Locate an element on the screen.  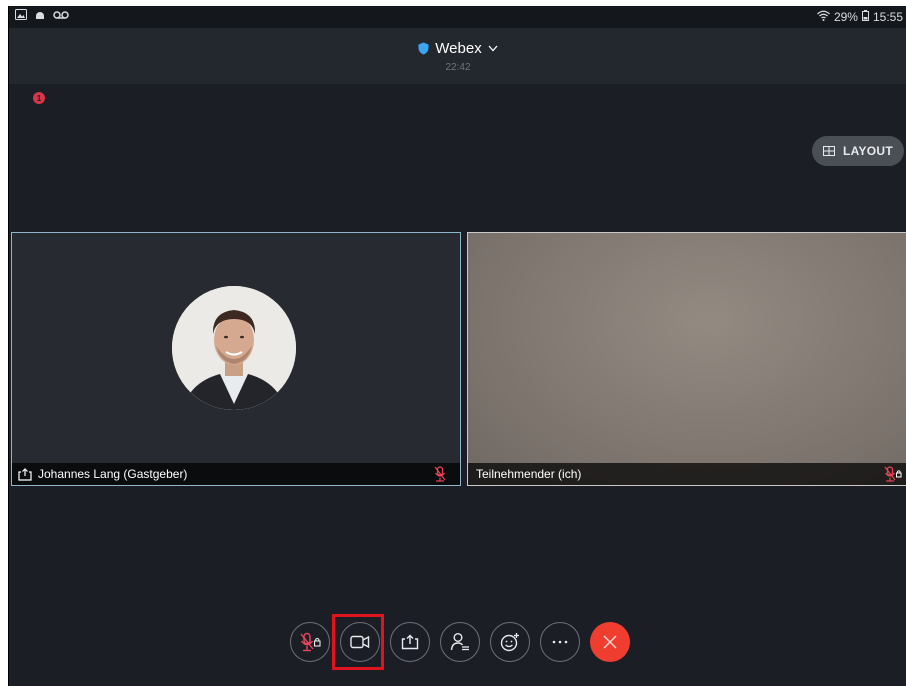
more-button is located at coordinates (560, 642).